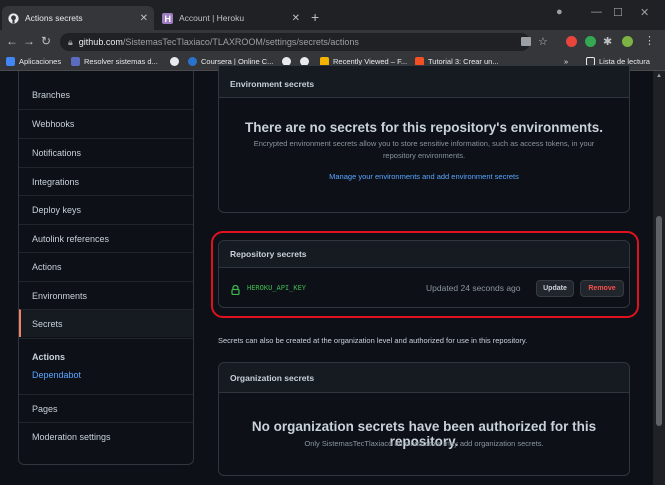 The height and width of the screenshot is (485, 665). I want to click on bookmark-github, so click(176, 61).